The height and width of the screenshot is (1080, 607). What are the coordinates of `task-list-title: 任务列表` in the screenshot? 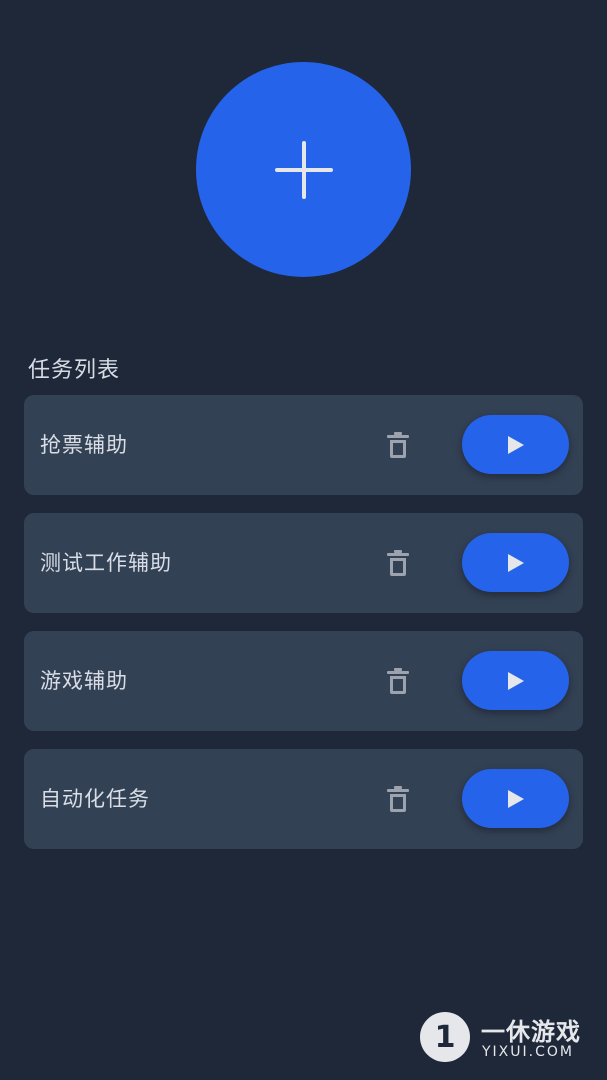 It's located at (74, 370).